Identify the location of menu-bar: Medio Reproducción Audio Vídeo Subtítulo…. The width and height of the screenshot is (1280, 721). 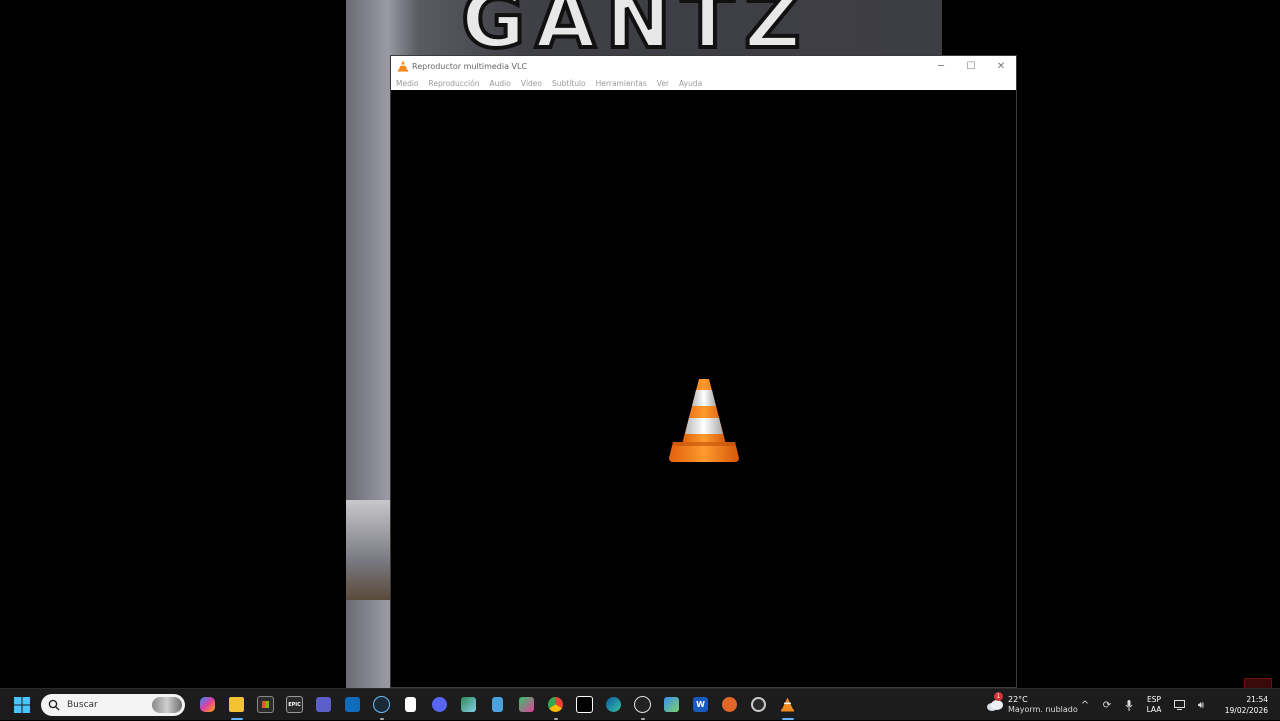
(703, 83).